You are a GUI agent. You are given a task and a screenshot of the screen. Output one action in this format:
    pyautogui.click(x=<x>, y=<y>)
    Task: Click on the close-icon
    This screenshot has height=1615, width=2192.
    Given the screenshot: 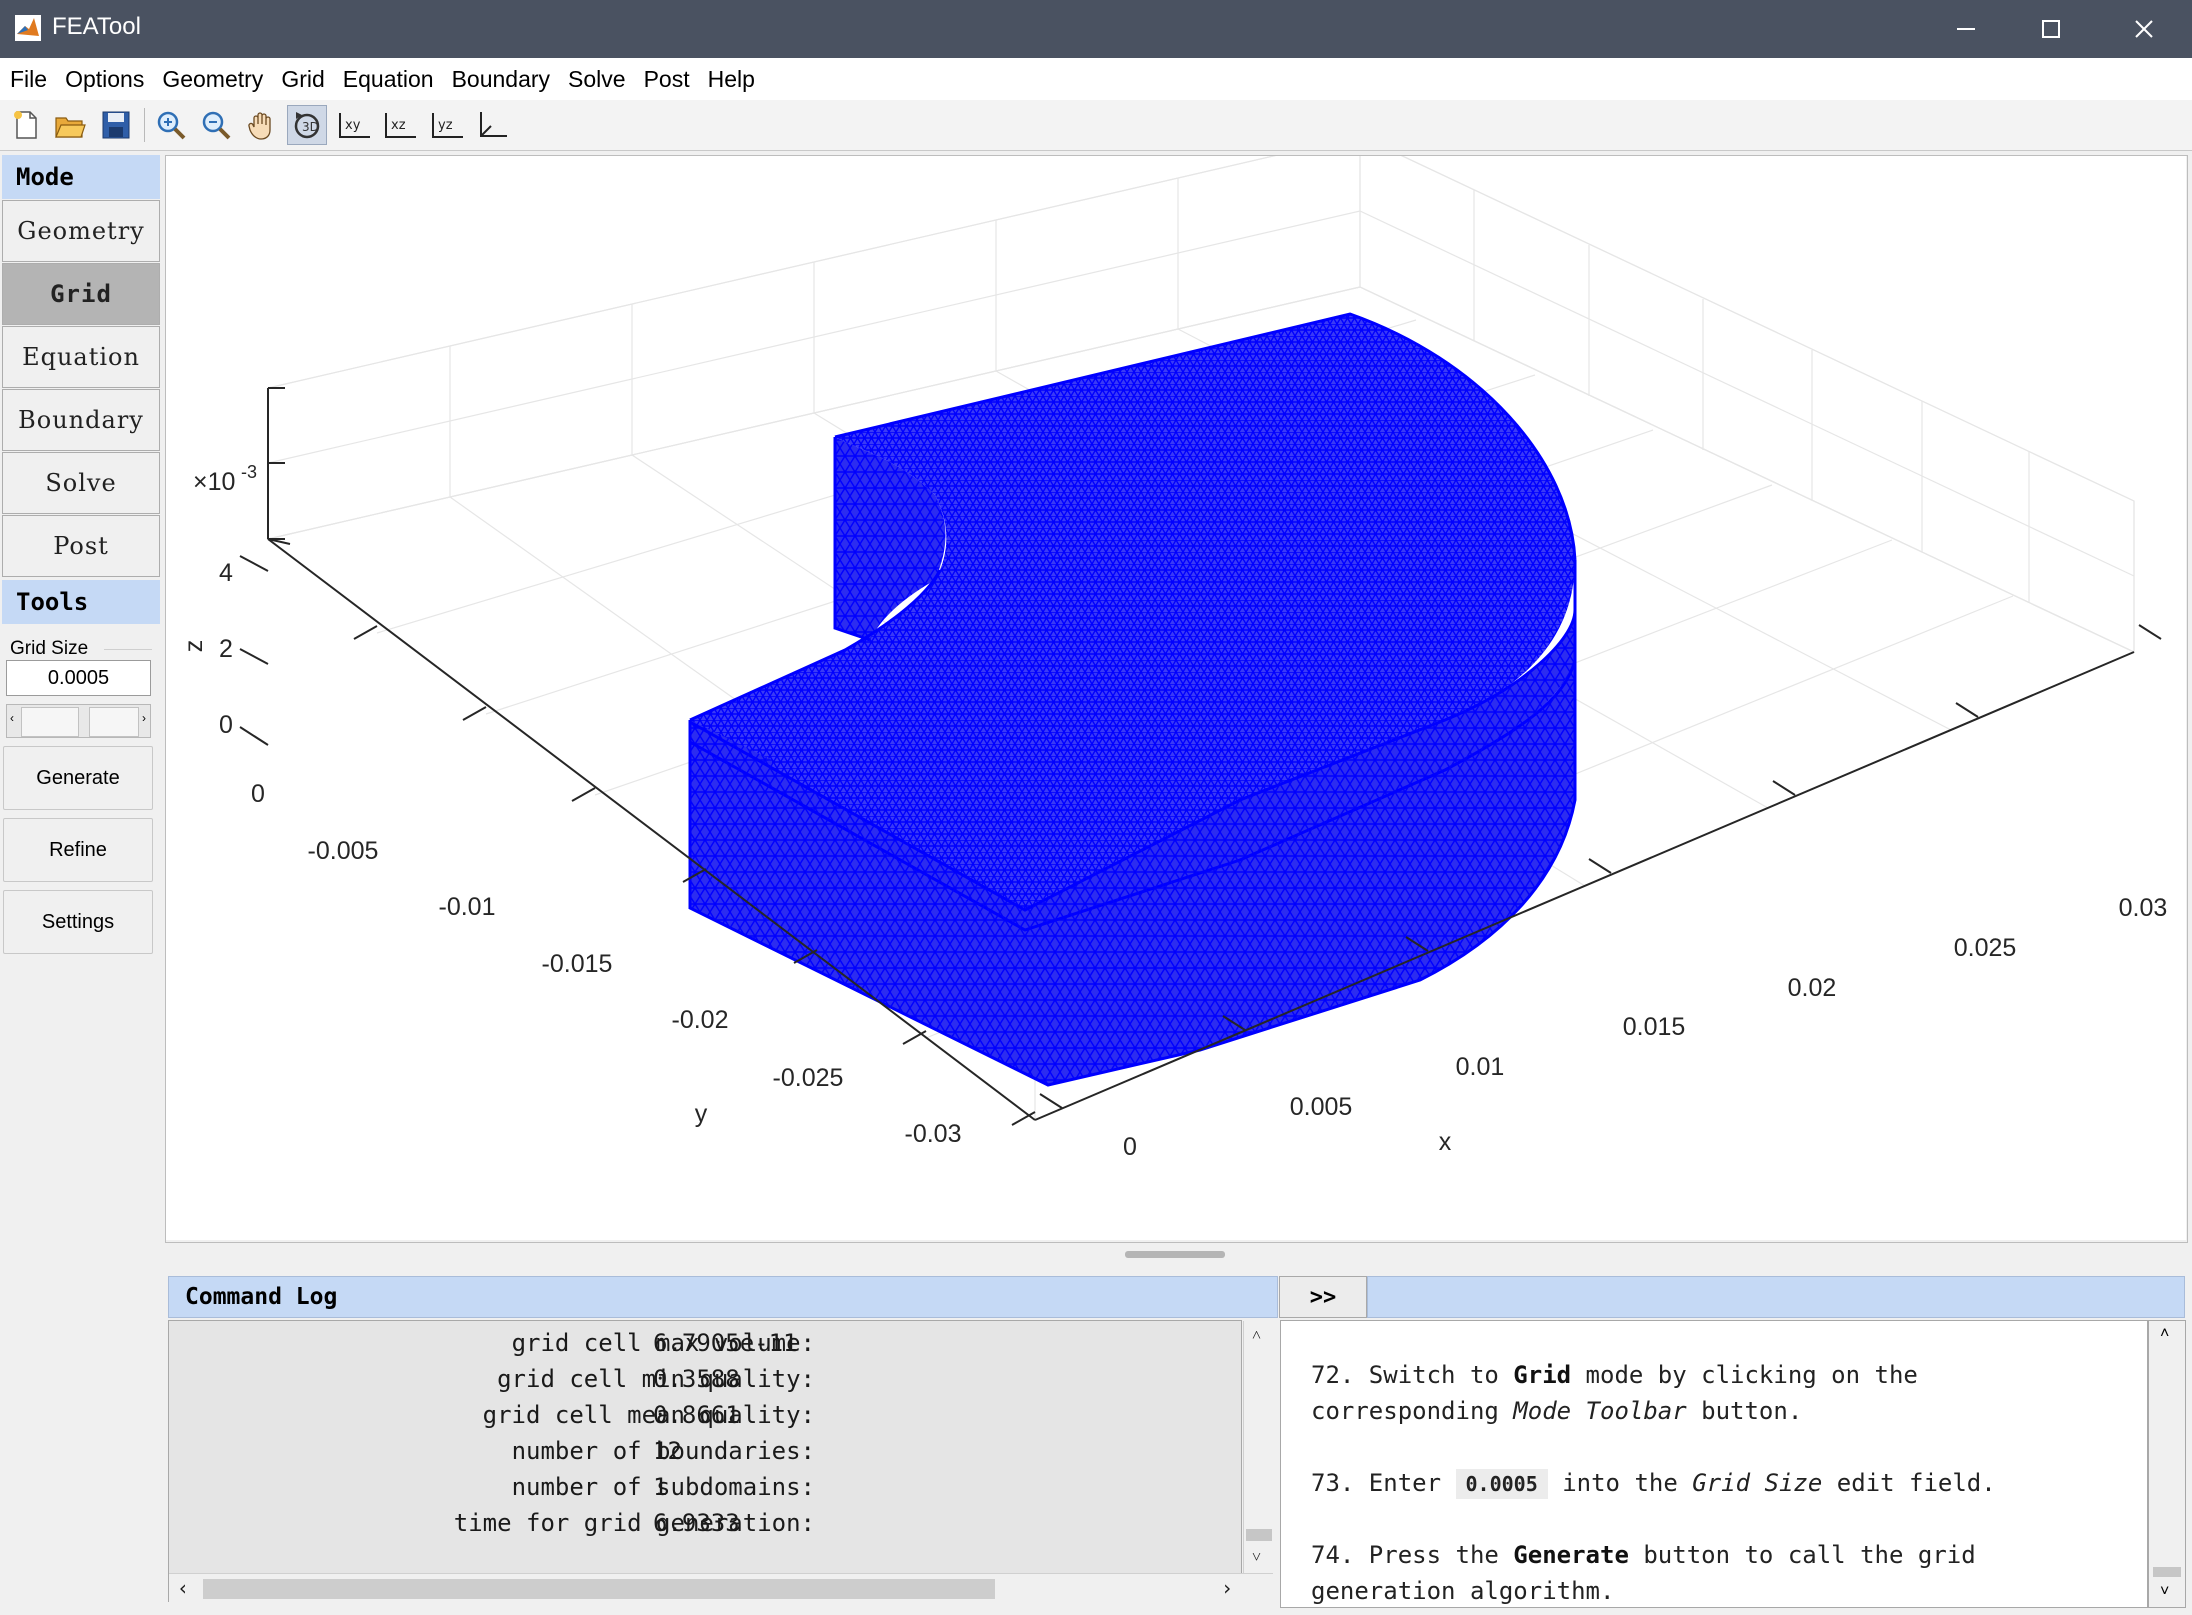 What is the action you would take?
    pyautogui.click(x=2144, y=29)
    